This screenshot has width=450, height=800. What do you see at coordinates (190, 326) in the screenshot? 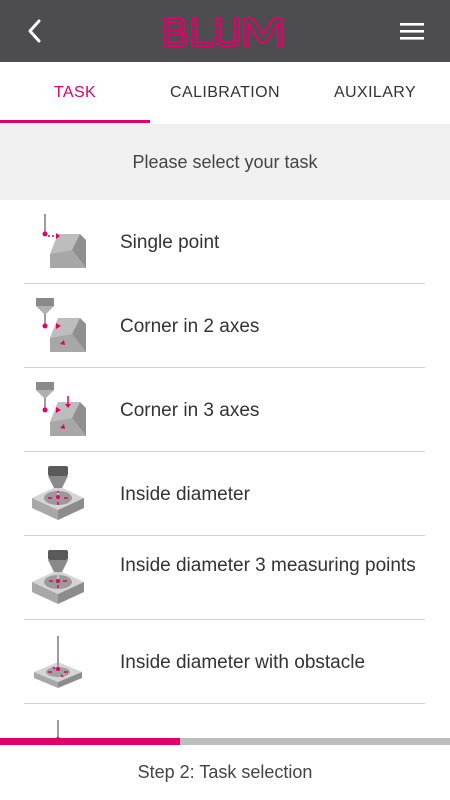
I see `task-label: Corner in 2 axes` at bounding box center [190, 326].